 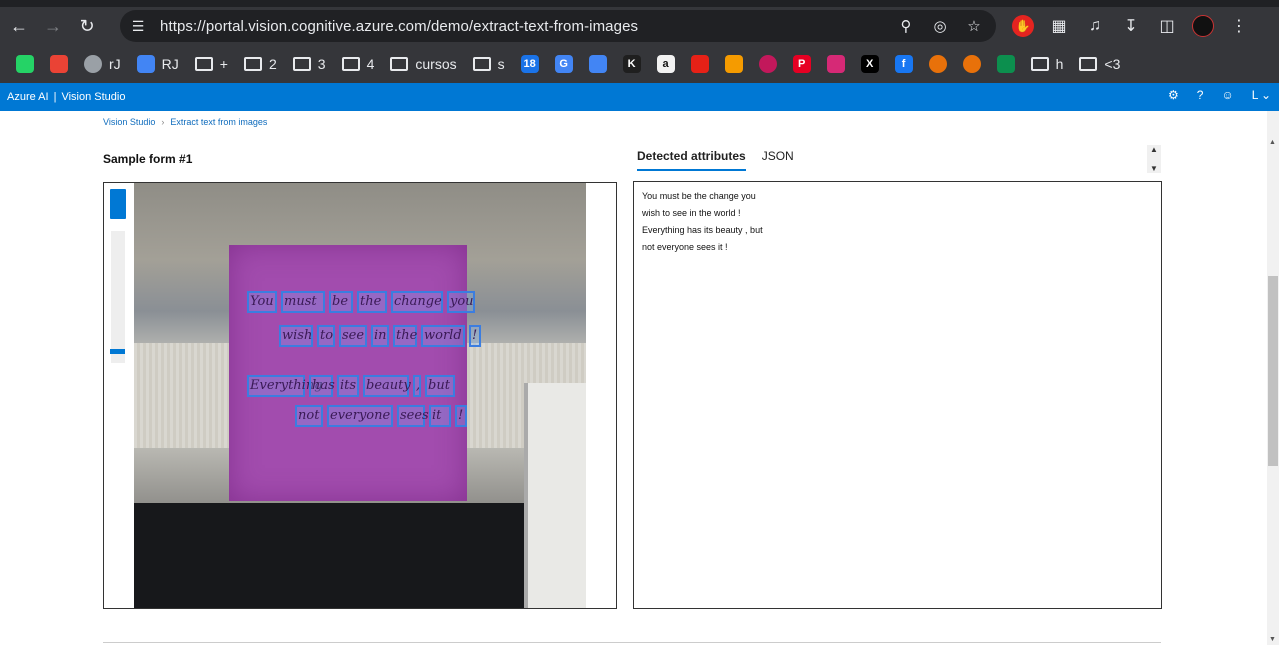 What do you see at coordinates (1239, 26) in the screenshot?
I see `menu-kebab-icon: ⋮` at bounding box center [1239, 26].